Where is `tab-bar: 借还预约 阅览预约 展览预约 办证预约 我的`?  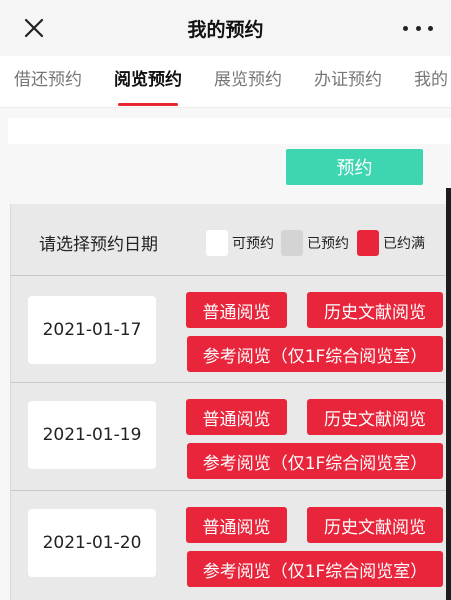
tab-bar: 借还预约 阅览预约 展览预约 办证预约 我的 is located at coordinates (225, 82).